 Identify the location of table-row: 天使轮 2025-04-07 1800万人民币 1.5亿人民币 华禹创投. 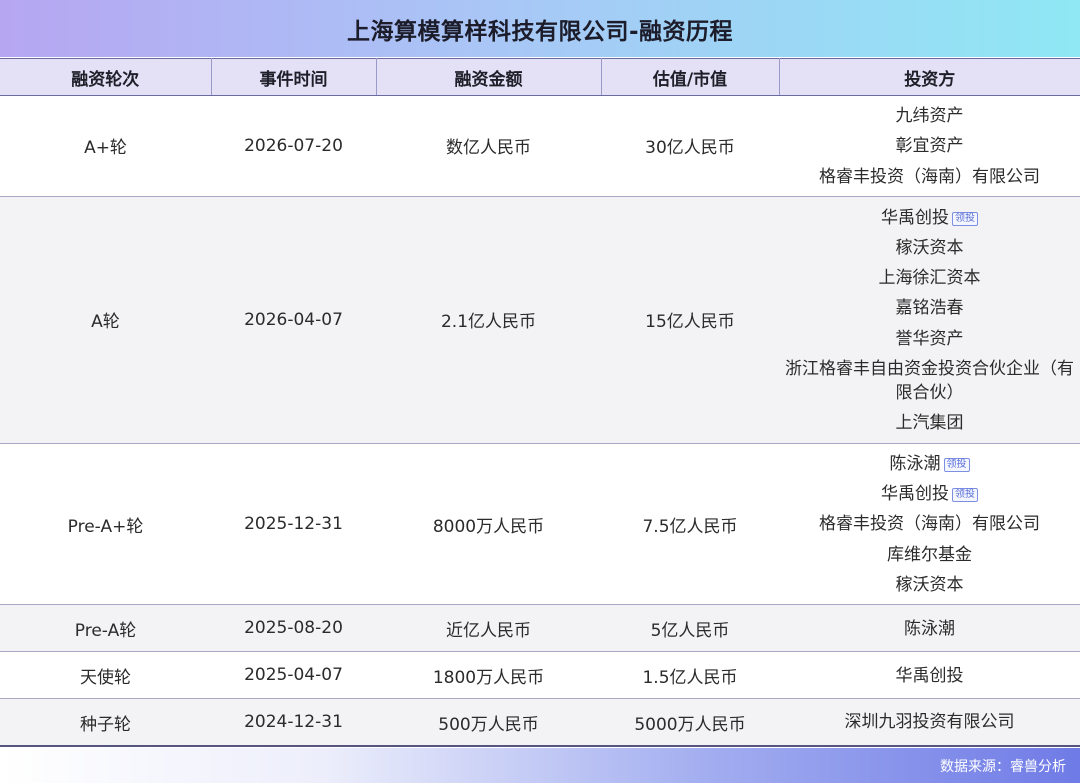
(540, 675).